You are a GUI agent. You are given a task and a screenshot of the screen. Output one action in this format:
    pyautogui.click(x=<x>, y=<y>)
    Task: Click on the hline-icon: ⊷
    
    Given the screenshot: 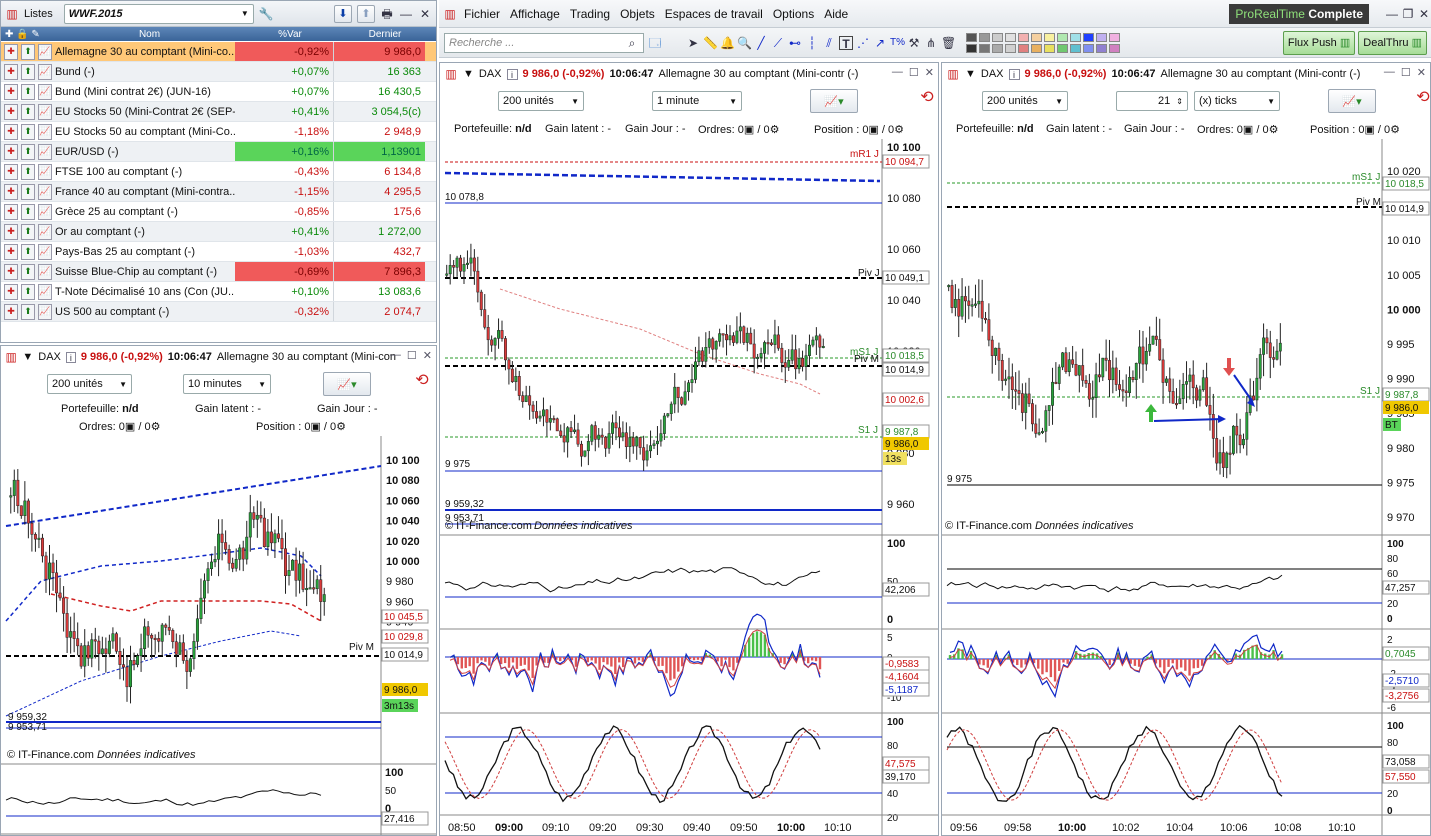 What is the action you would take?
    pyautogui.click(x=795, y=43)
    